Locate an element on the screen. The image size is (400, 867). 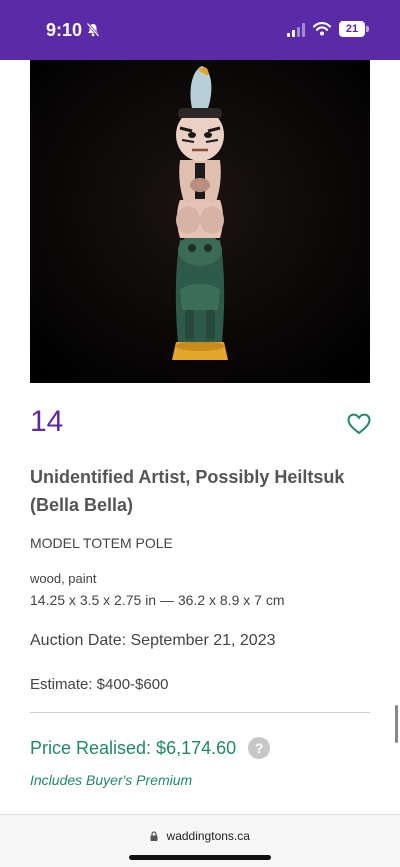
wifi-icon is located at coordinates (322, 29).